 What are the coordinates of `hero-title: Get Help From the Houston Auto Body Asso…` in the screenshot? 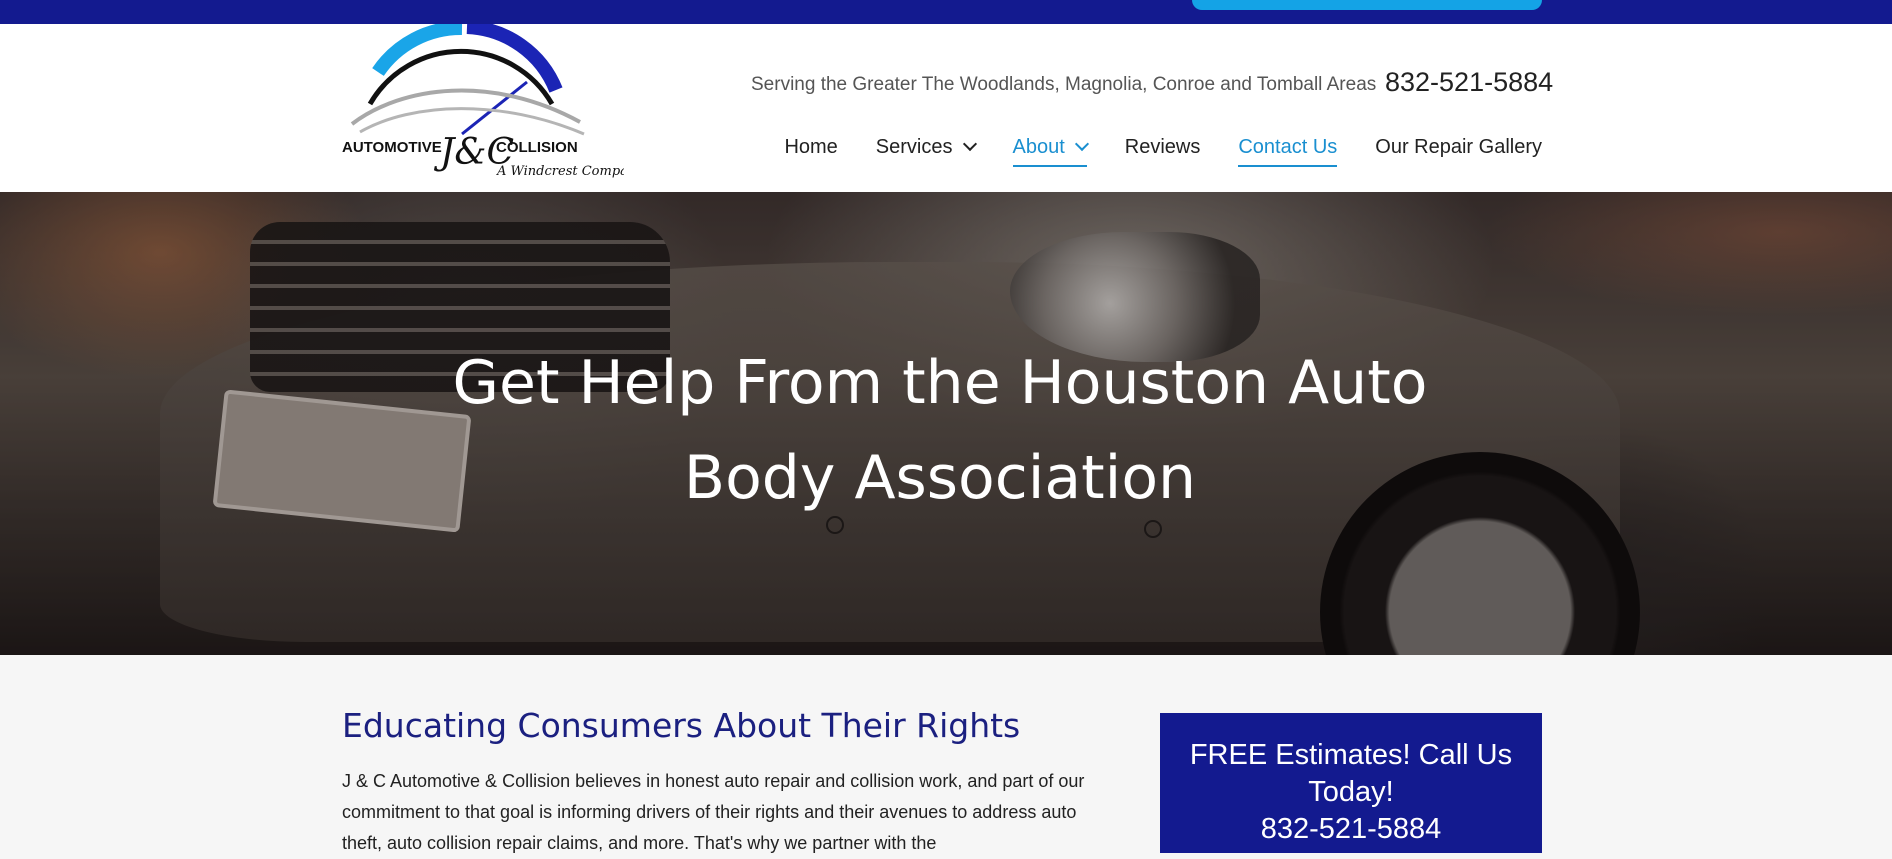 It's located at (940, 430).